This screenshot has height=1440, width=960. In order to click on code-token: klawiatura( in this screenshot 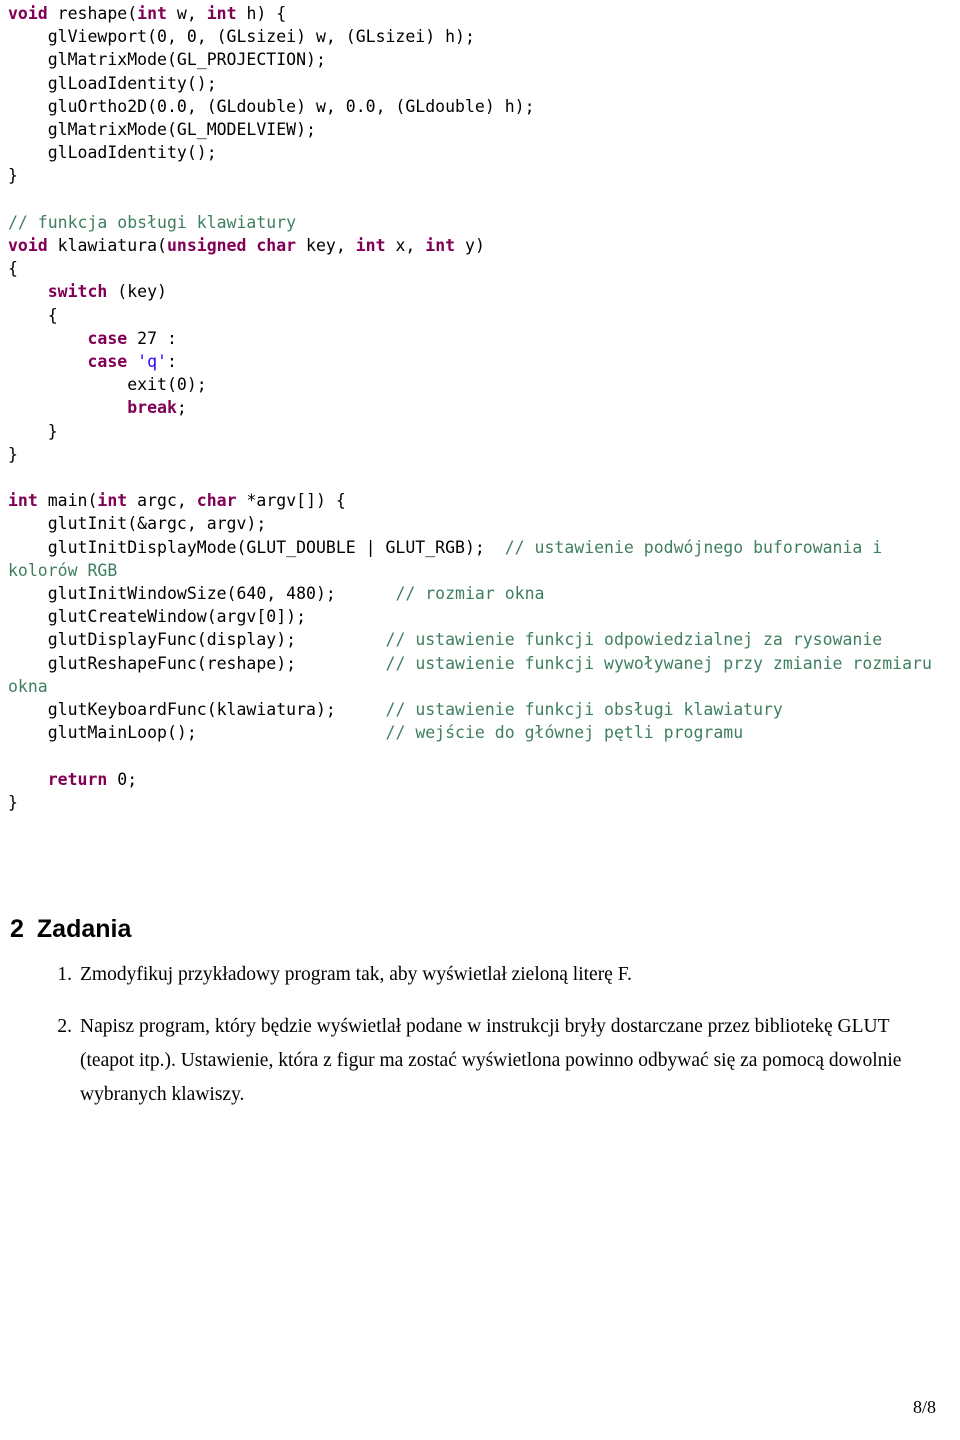, I will do `click(112, 246)`.